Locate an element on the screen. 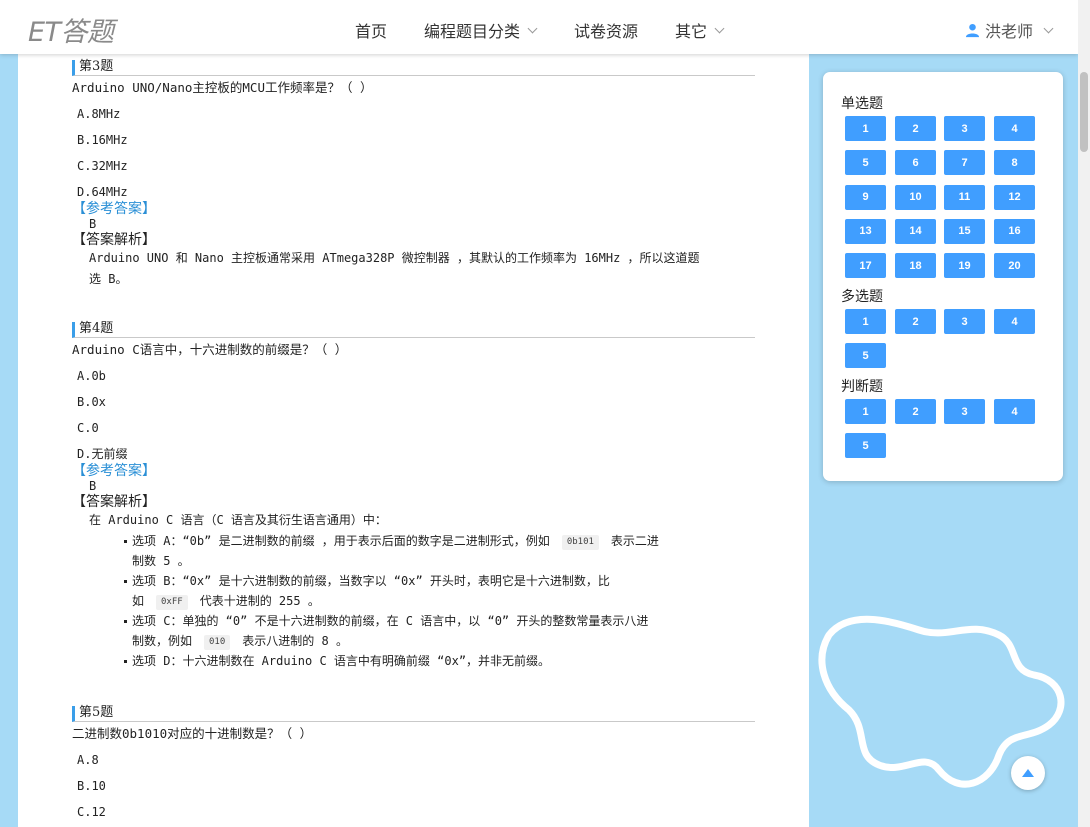 The height and width of the screenshot is (827, 1090). single-question-button: 3 is located at coordinates (964, 128).